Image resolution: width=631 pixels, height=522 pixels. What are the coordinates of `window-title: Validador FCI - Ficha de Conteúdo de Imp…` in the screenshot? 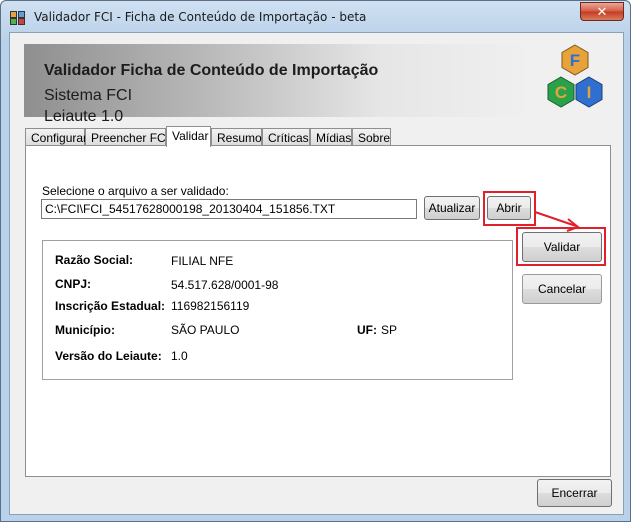 It's located at (200, 17).